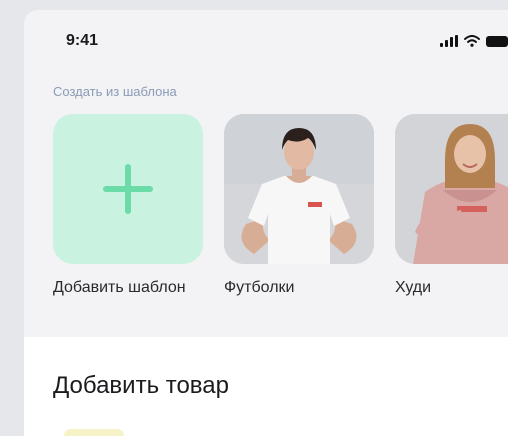 This screenshot has height=436, width=508. I want to click on hoodie-model-photo, so click(451, 189).